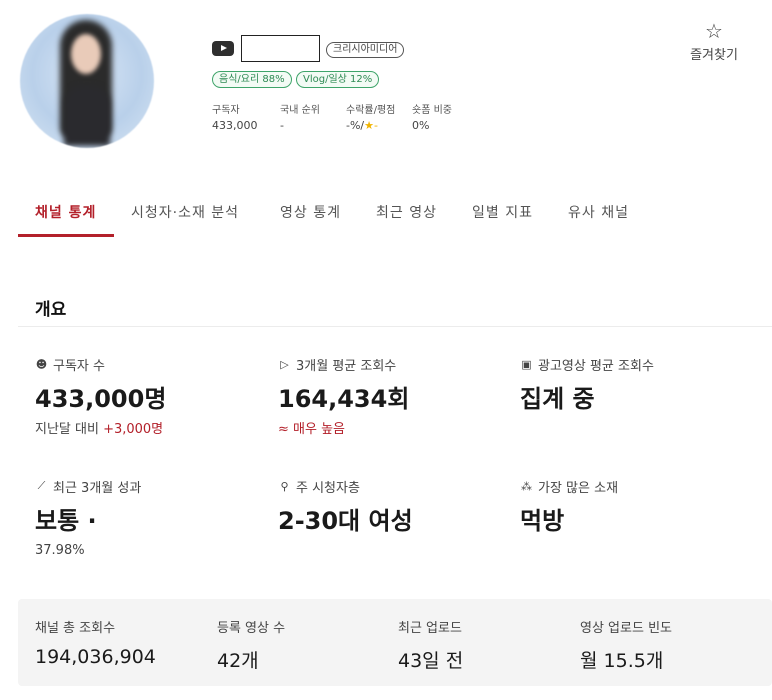  What do you see at coordinates (502, 220) in the screenshot?
I see `tab-daily-metrics: 일별 지표` at bounding box center [502, 220].